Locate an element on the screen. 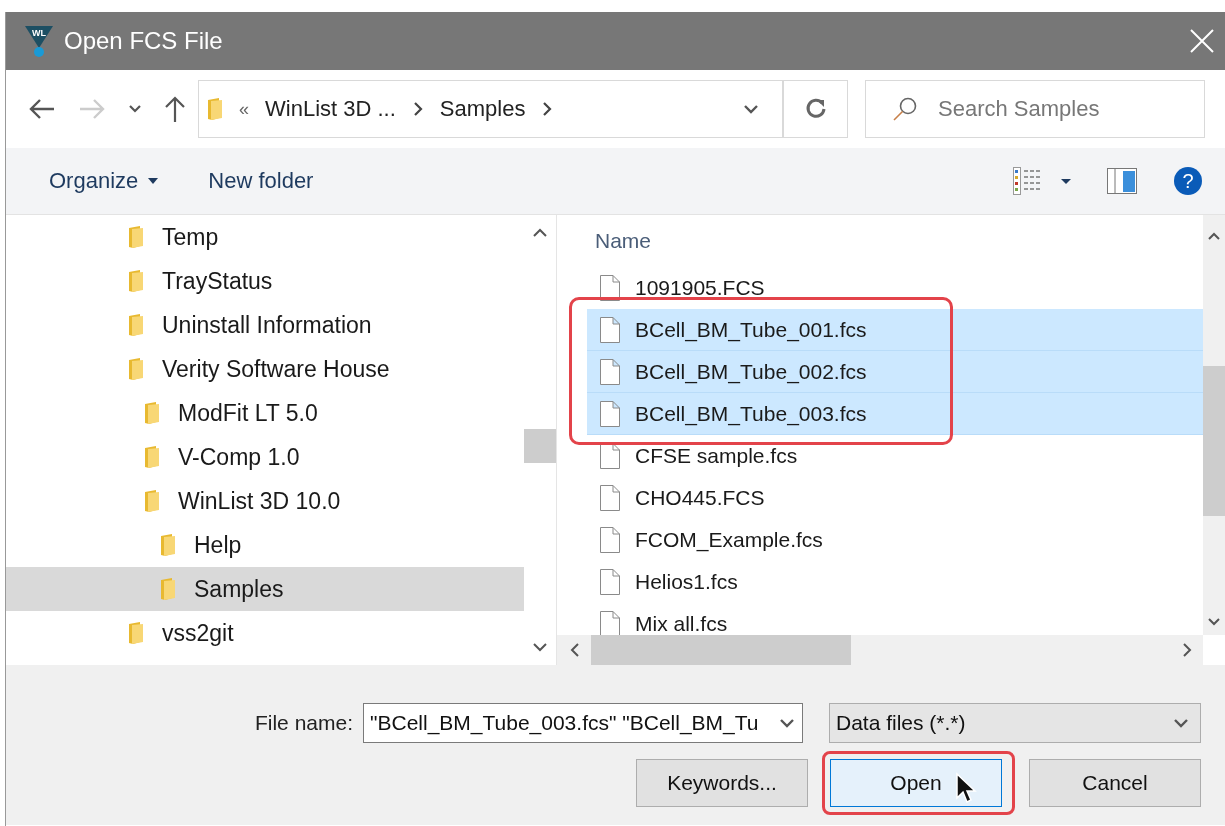  file-row: Mix all.fcs is located at coordinates (895, 619).